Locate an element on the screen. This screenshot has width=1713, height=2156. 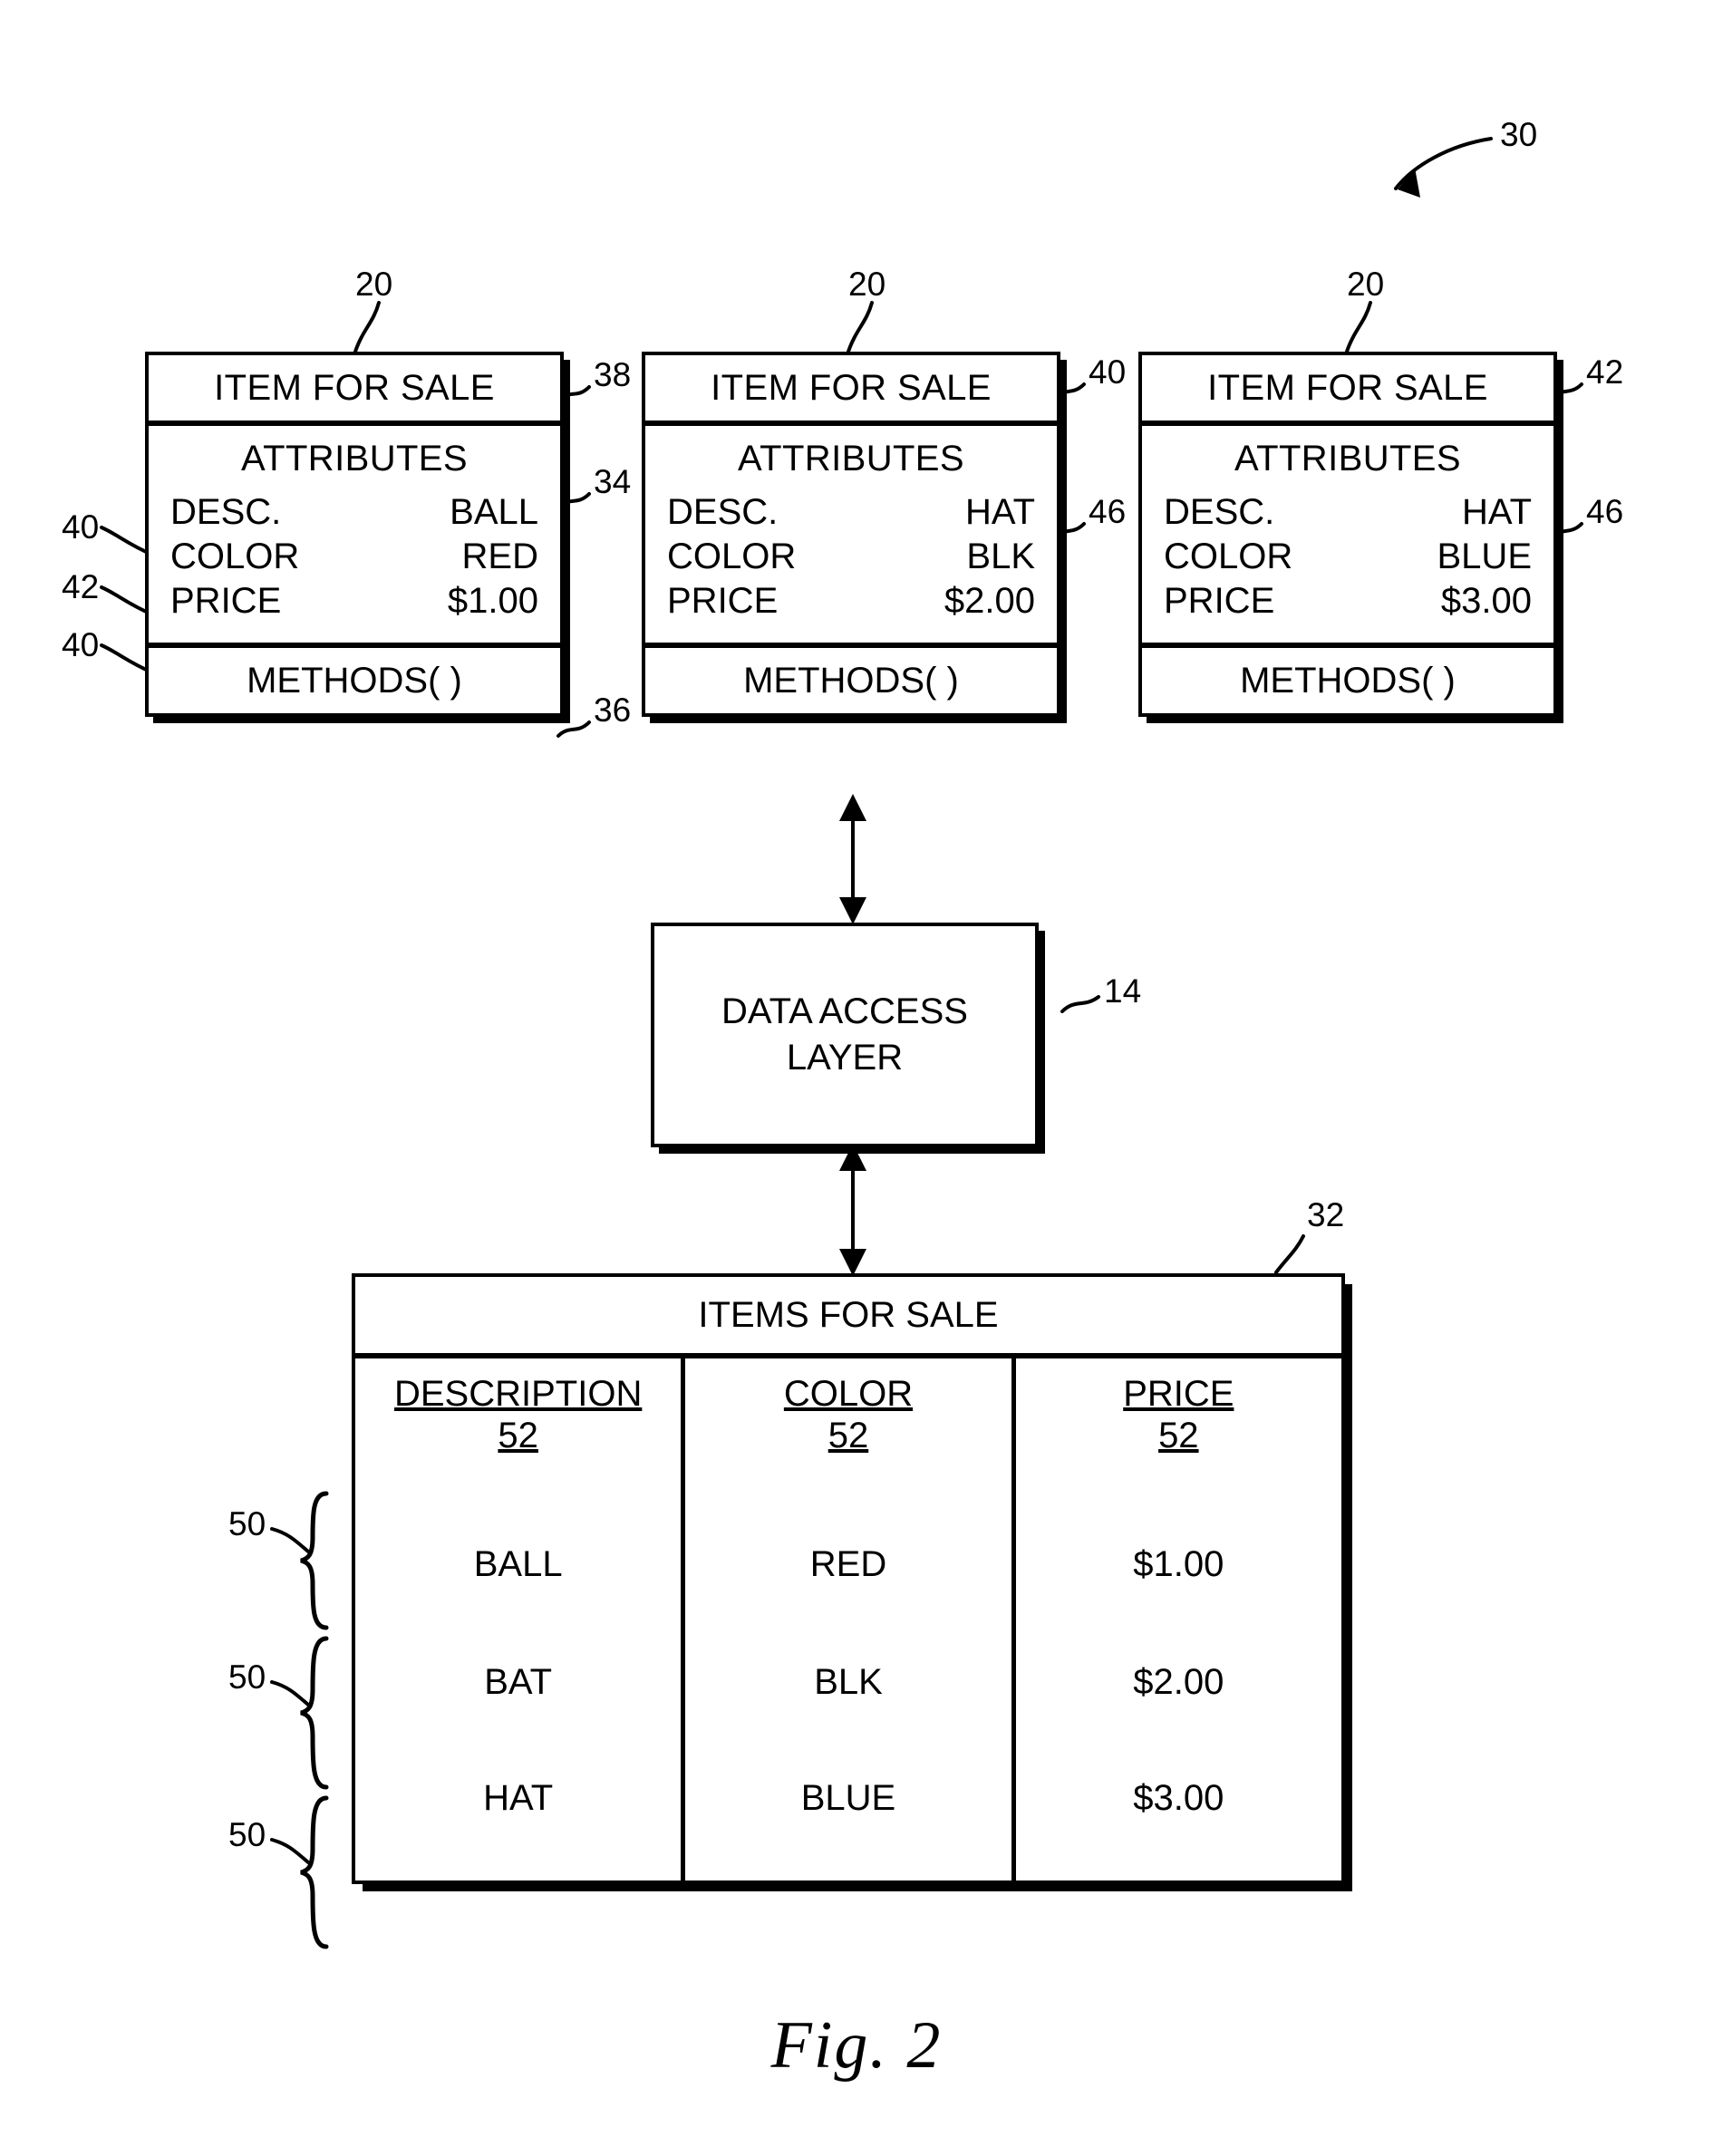
attribute-row: PRICE $1.00 is located at coordinates (354, 601).